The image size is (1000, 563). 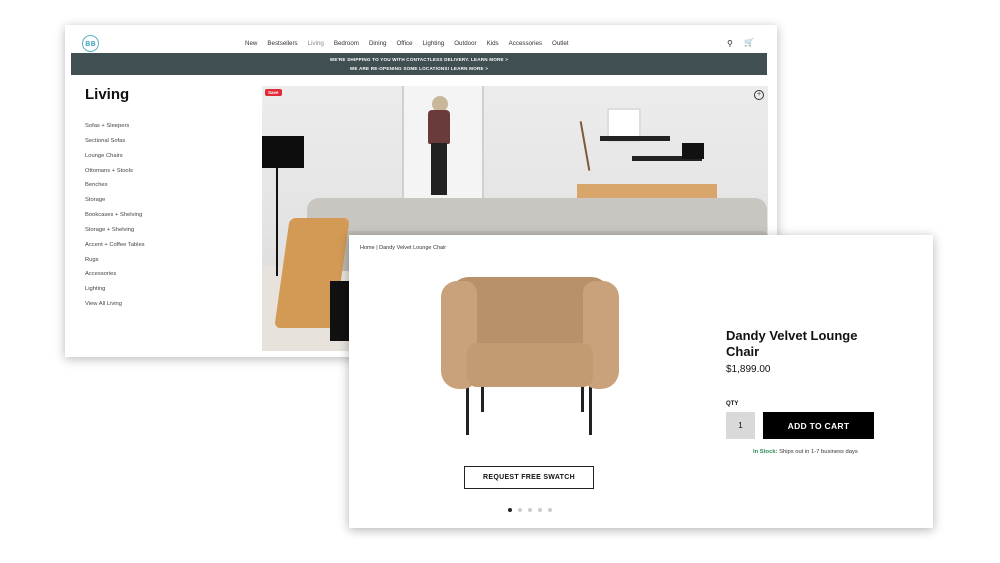 I want to click on category-item: Sofas + Sleepers, so click(x=115, y=130).